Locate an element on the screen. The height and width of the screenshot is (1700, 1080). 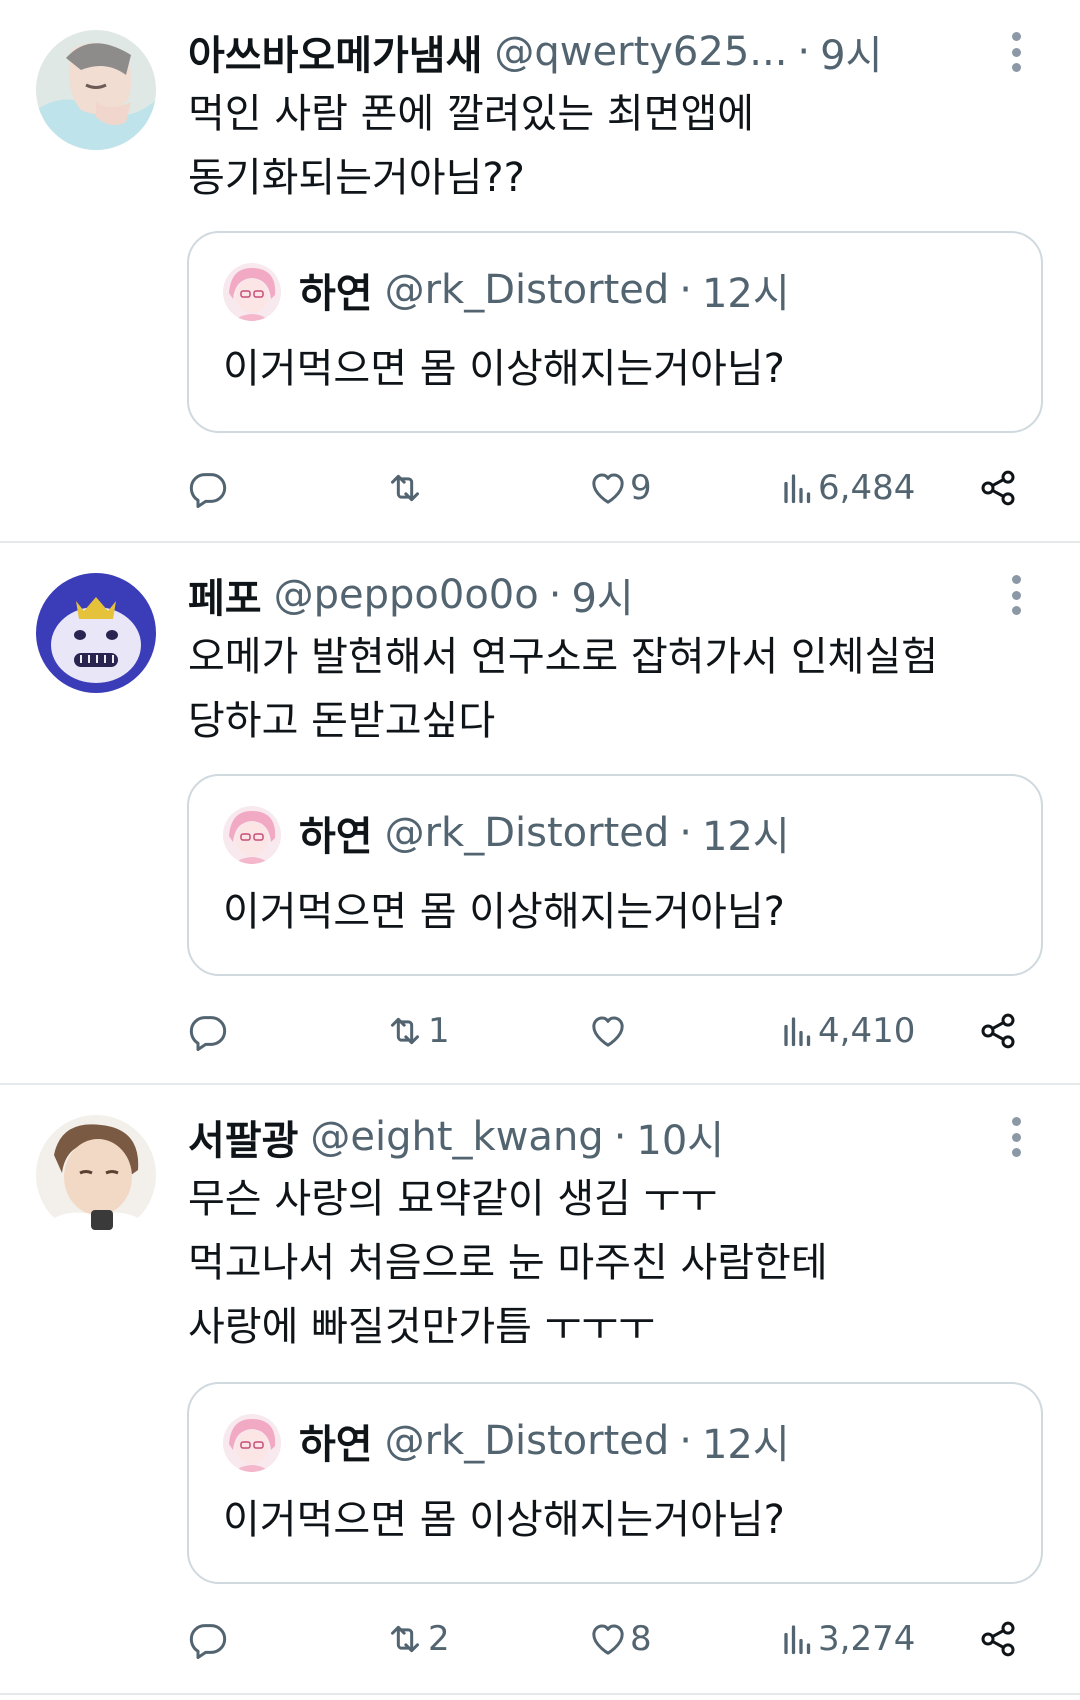
author-handle: @eight_kwang is located at coordinates (456, 1137).